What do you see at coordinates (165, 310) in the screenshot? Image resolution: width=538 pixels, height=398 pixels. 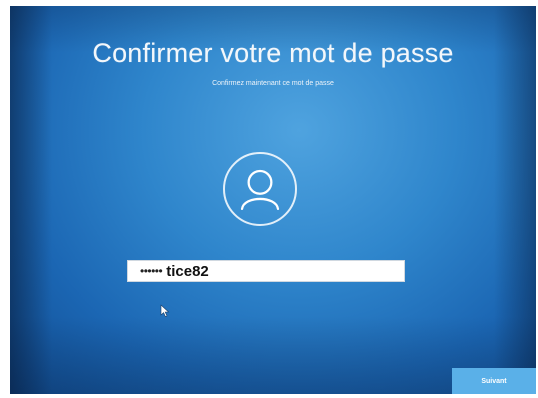 I see `mouse-pointer-icon` at bounding box center [165, 310].